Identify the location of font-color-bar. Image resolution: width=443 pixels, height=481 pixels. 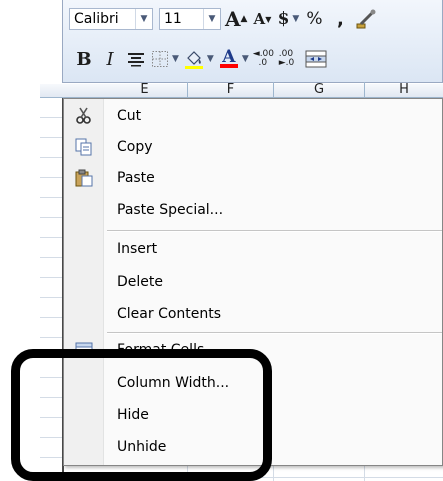
(228, 66).